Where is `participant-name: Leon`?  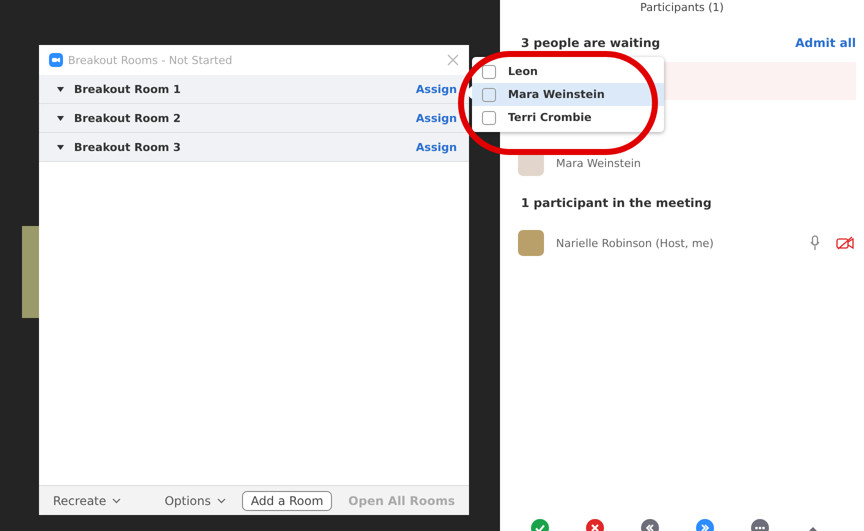
participant-name: Leon is located at coordinates (523, 71).